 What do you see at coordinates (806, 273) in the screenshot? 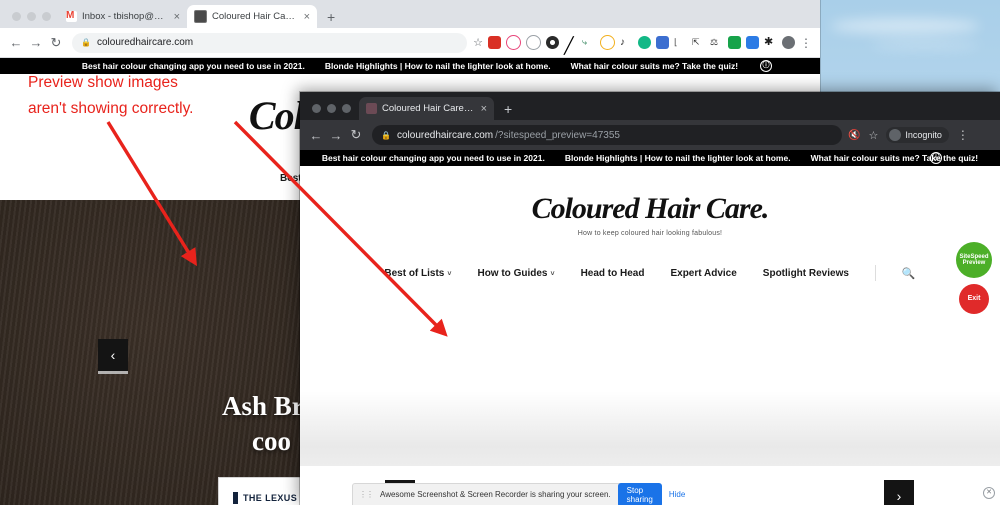
I see `nav-item-spotlight-reviews: Spotlight Reviews` at bounding box center [806, 273].